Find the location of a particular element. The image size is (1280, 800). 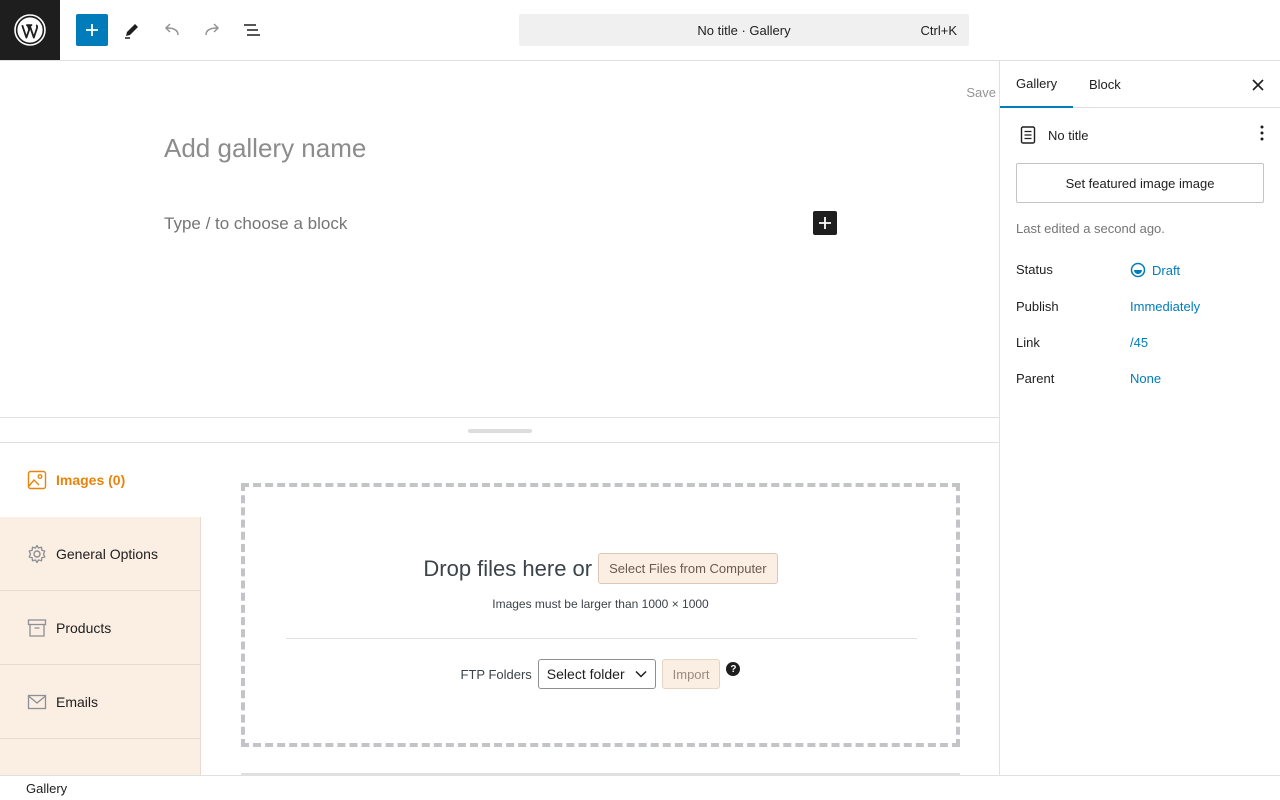

select-files-button: Select Files from Computer is located at coordinates (688, 568).